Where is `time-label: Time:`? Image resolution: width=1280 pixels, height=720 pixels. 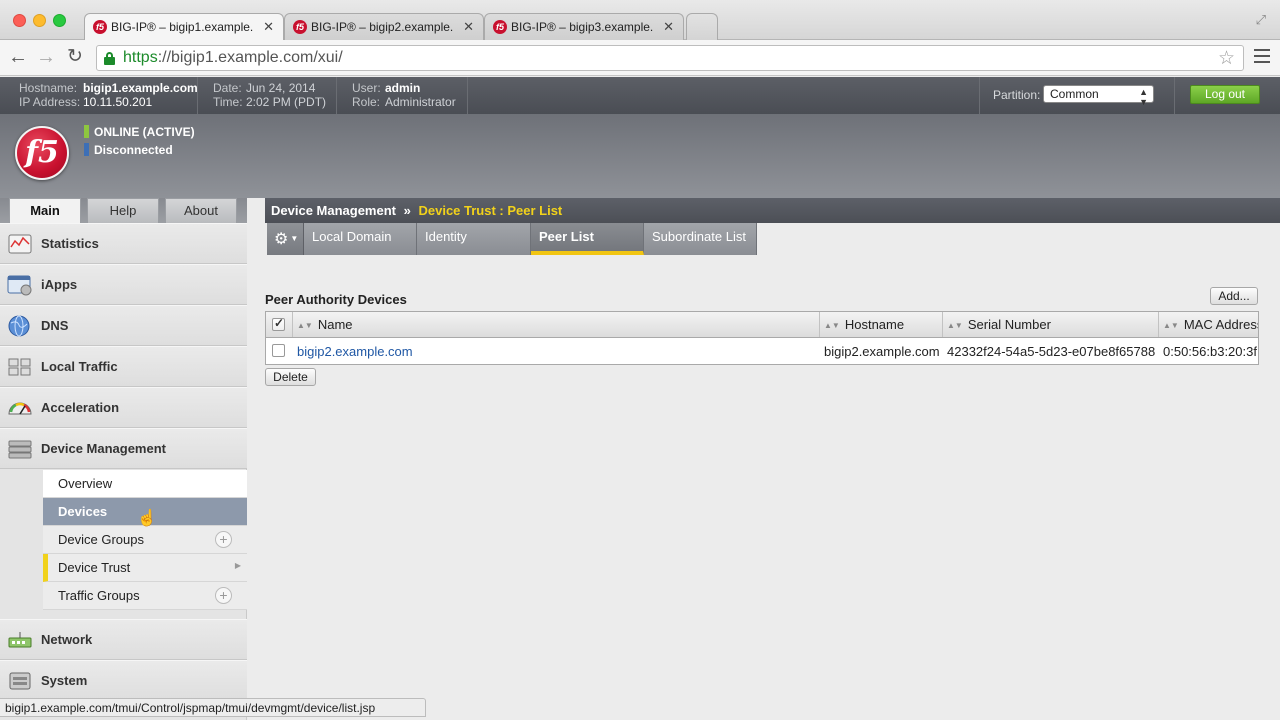 time-label: Time: is located at coordinates (228, 102).